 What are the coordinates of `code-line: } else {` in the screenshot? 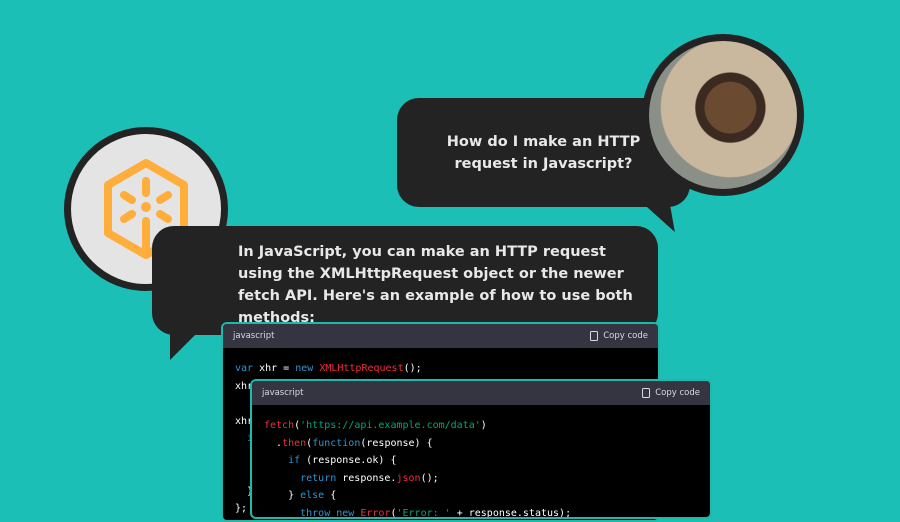 It's located at (481, 496).